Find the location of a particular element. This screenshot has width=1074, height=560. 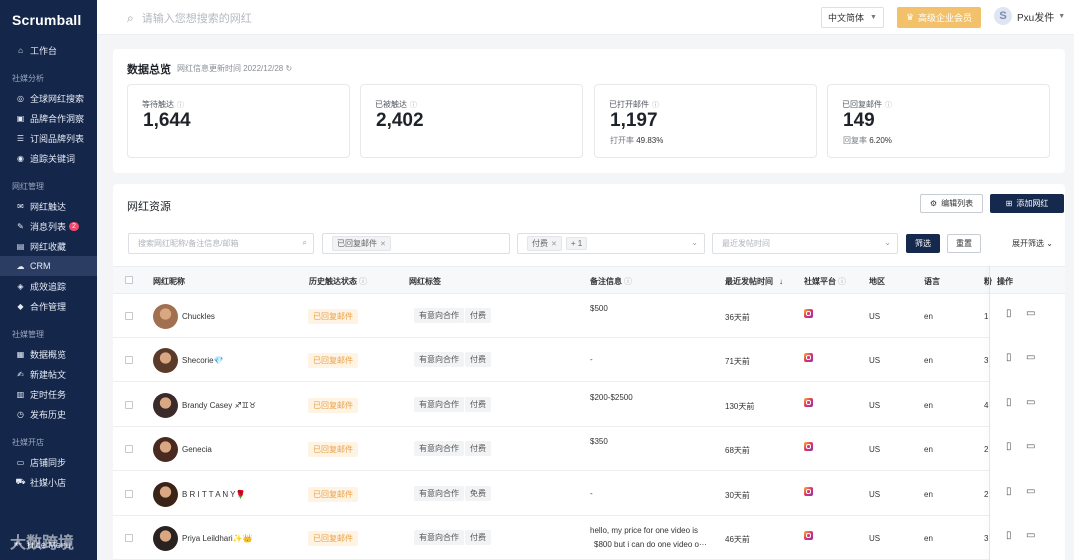

recent-post-placeholder: 最近发帖时间 is located at coordinates (746, 243).